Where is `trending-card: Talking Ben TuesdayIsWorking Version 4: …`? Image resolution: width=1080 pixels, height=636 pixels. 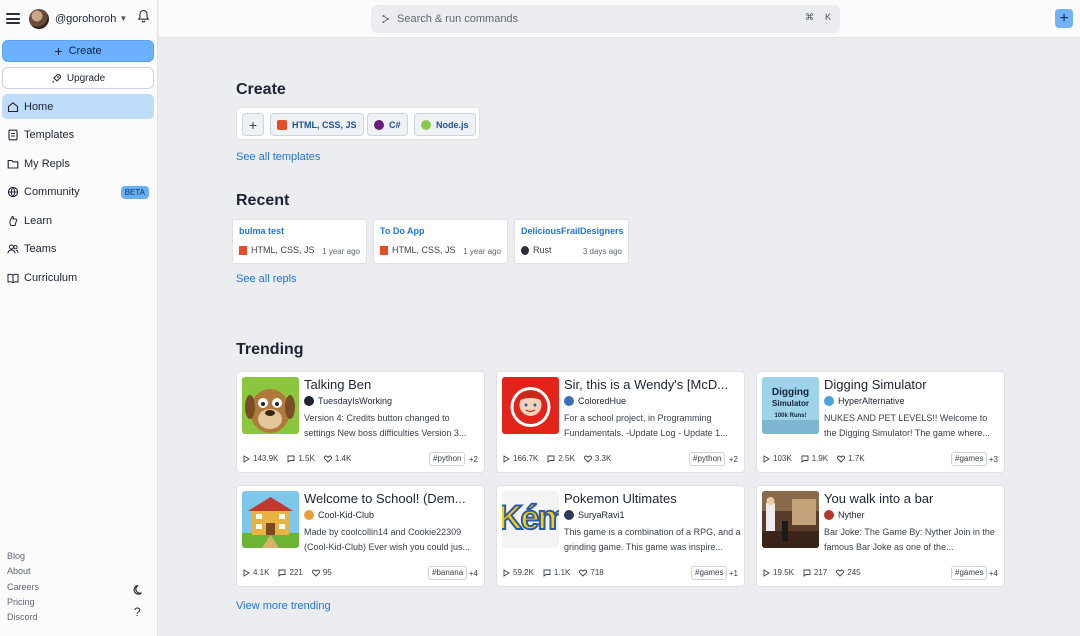 trending-card: Talking Ben TuesdayIsWorking Version 4: … is located at coordinates (360, 422).